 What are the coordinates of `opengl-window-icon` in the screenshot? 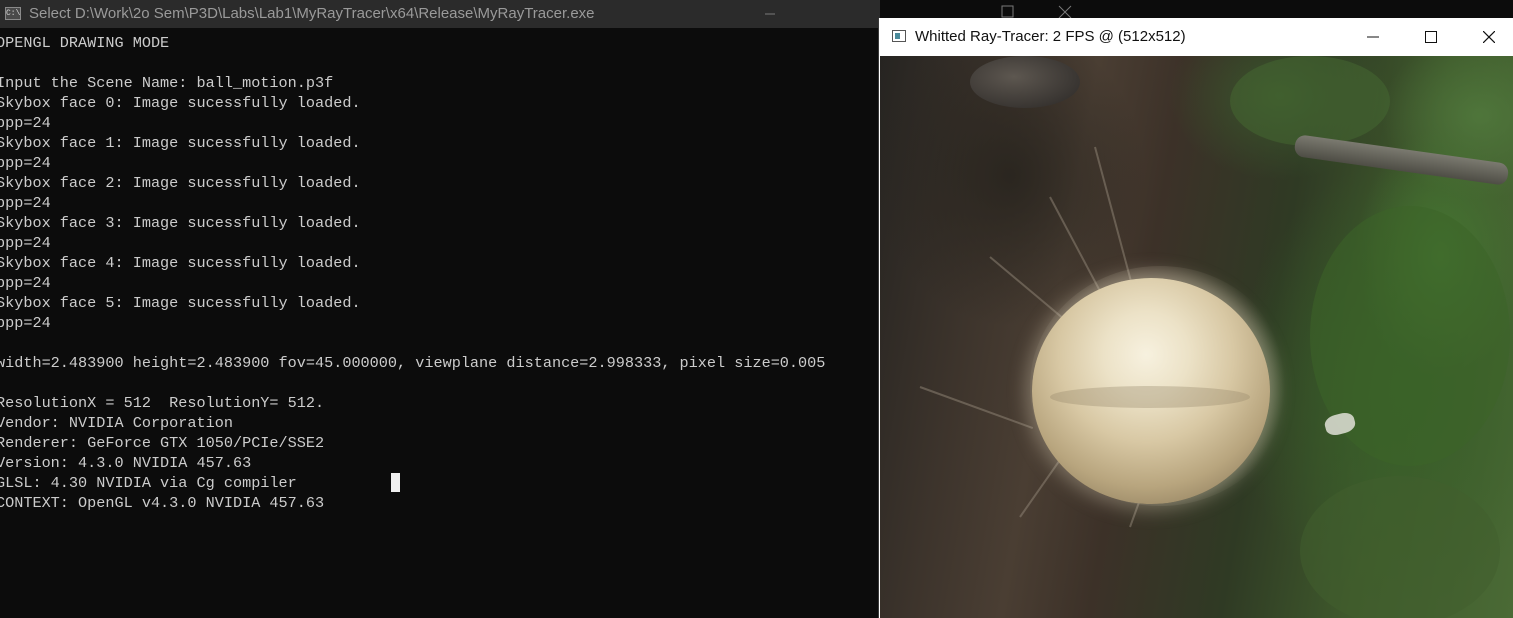 It's located at (899, 36).